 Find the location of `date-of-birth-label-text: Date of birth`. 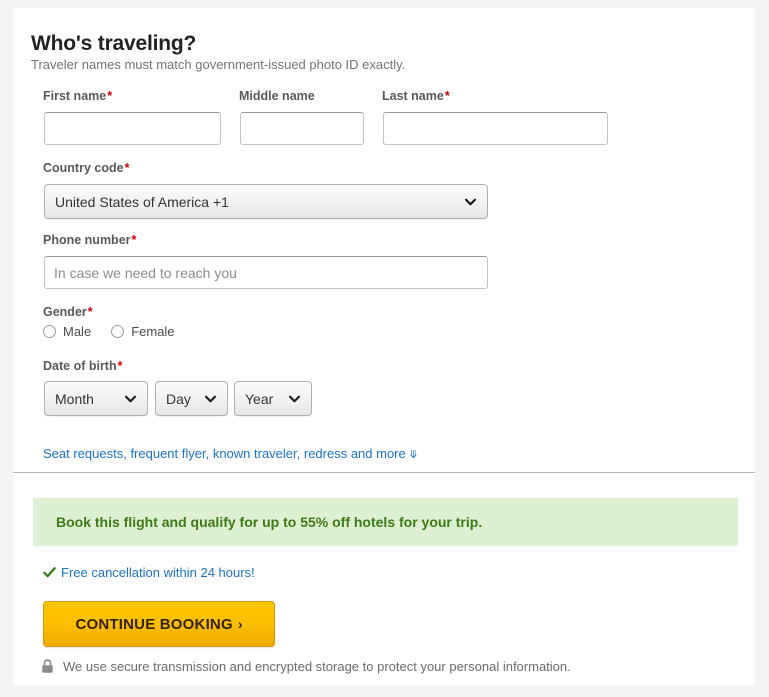

date-of-birth-label-text: Date of birth is located at coordinates (80, 366).